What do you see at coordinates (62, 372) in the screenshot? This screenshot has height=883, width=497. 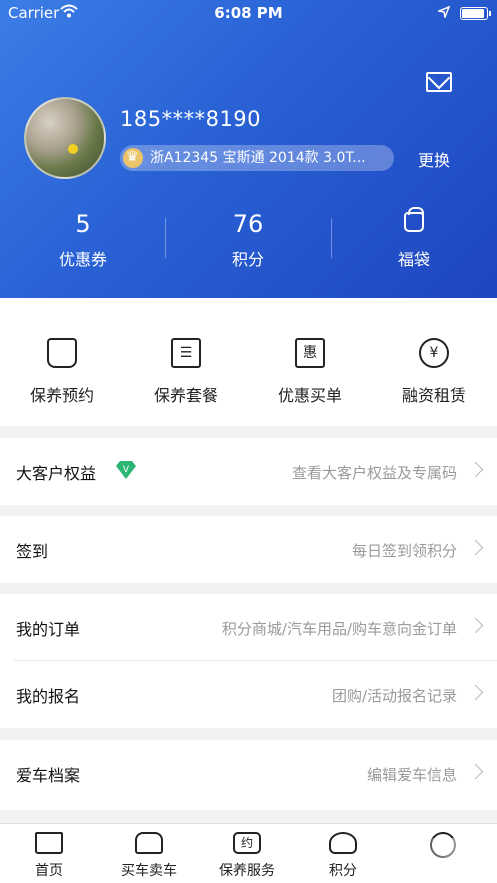 I see `service-maintenance-booking: 保养预约` at bounding box center [62, 372].